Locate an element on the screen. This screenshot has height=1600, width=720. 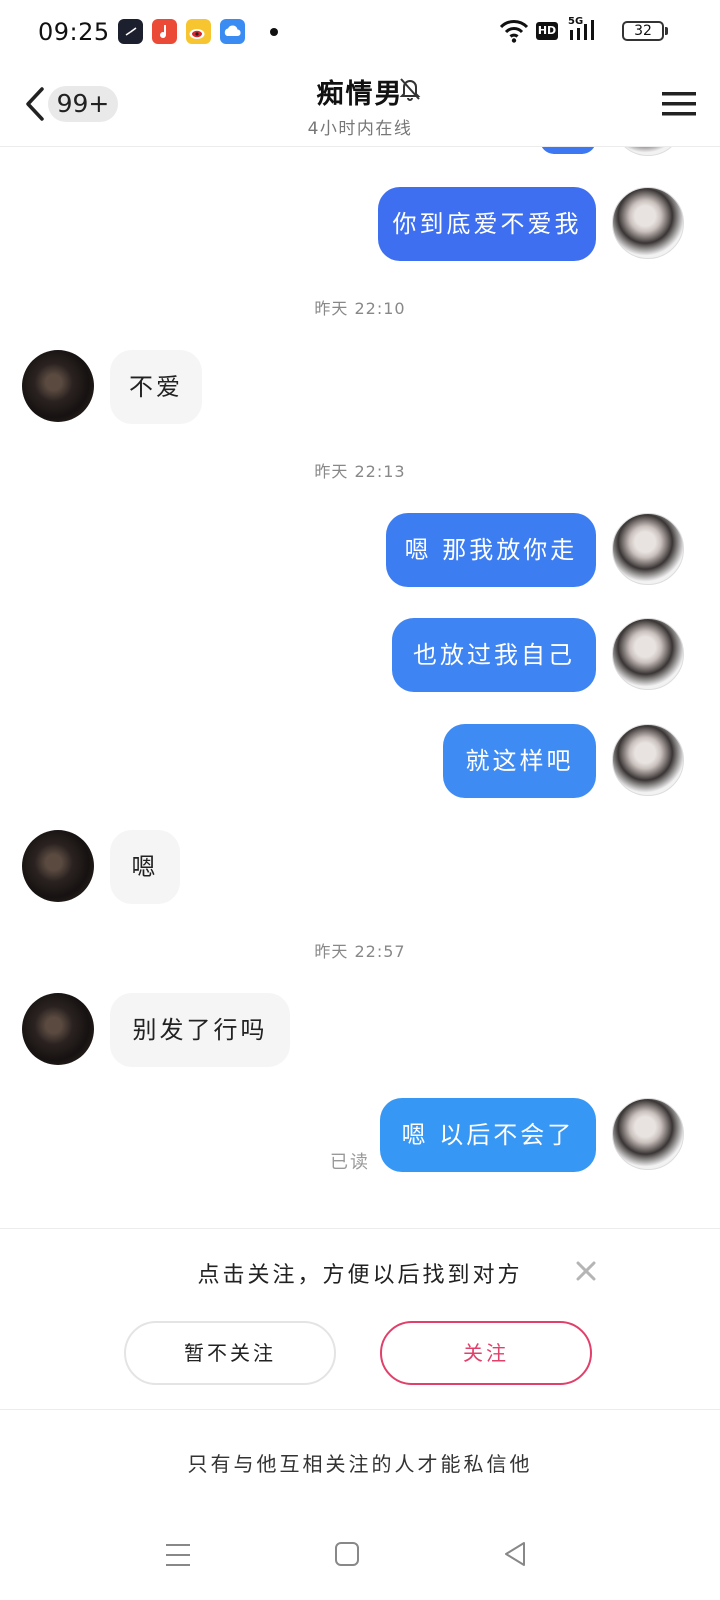
contact-name-text: 痴情男 is located at coordinates (360, 94).